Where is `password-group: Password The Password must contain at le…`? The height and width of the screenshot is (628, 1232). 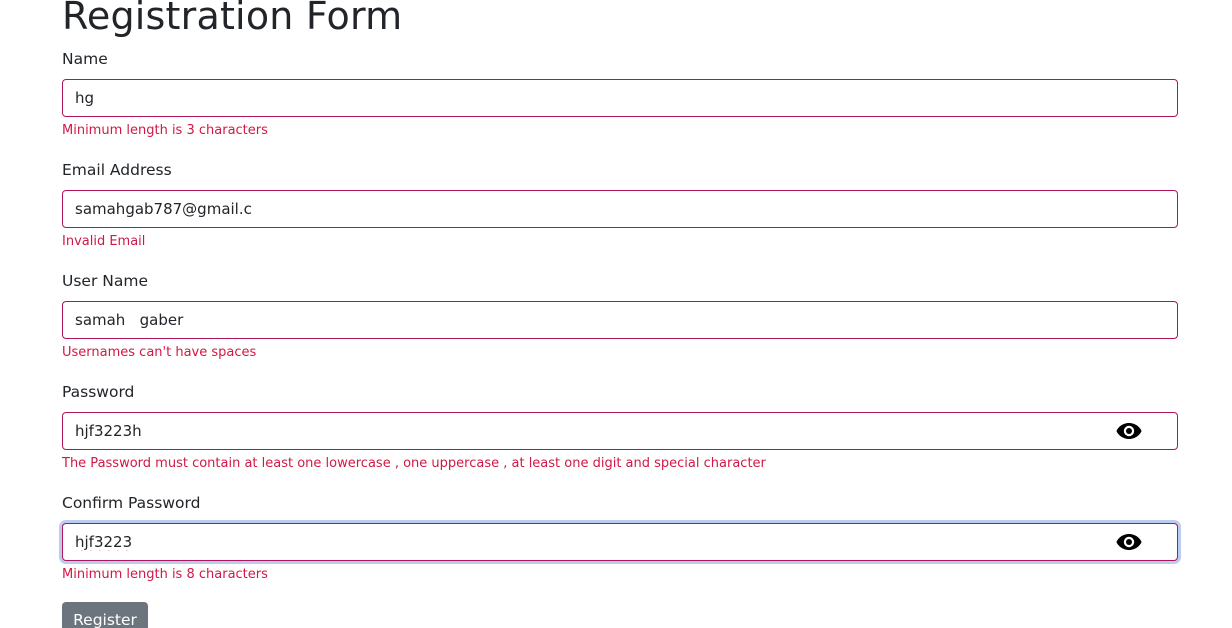 password-group: Password The Password must contain at le… is located at coordinates (620, 426).